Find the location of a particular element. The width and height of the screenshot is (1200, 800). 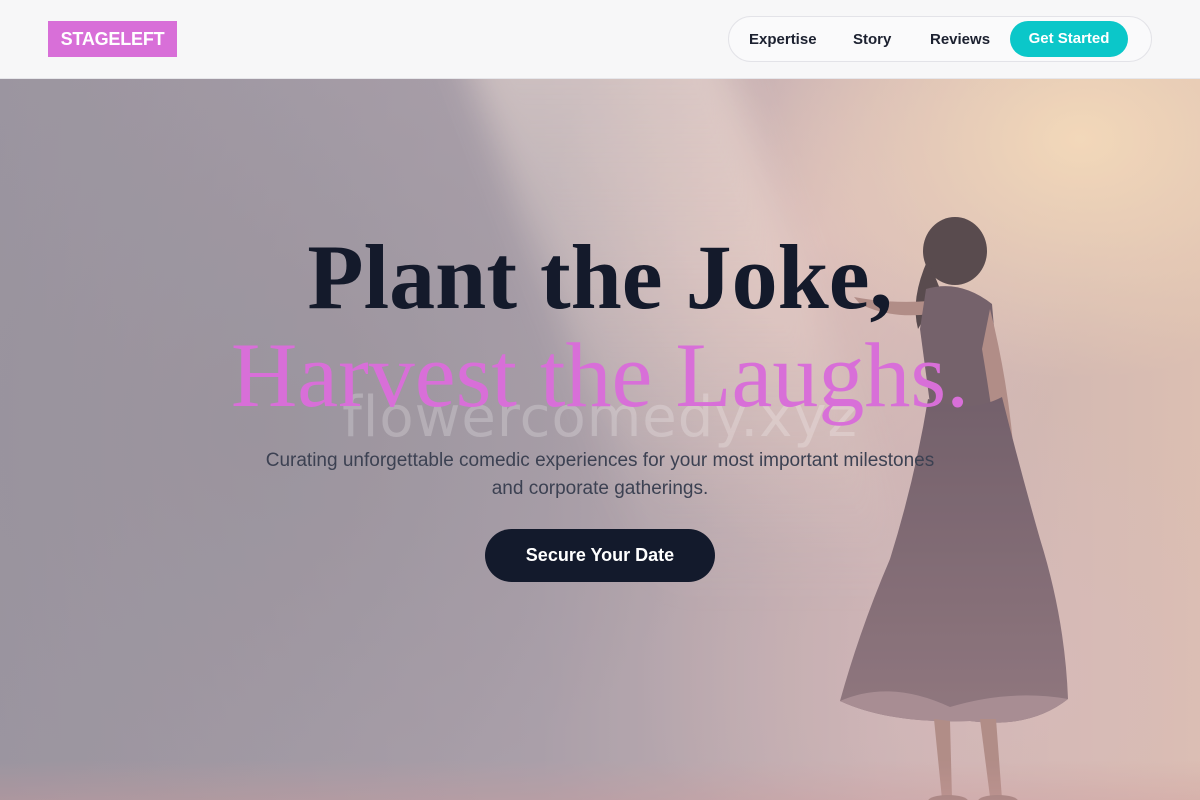

nav-link-reviews: Reviews is located at coordinates (960, 39).